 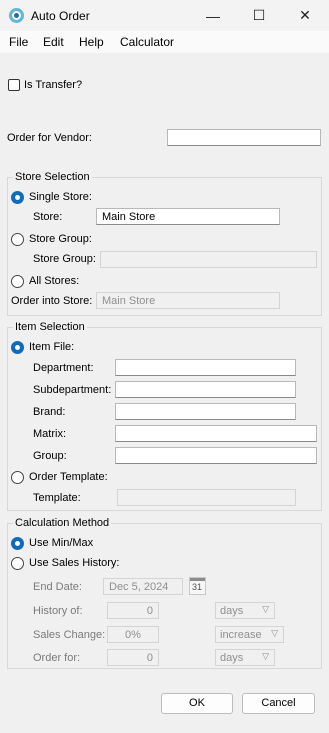 What do you see at coordinates (133, 657) in the screenshot?
I see `order-for-input: 0` at bounding box center [133, 657].